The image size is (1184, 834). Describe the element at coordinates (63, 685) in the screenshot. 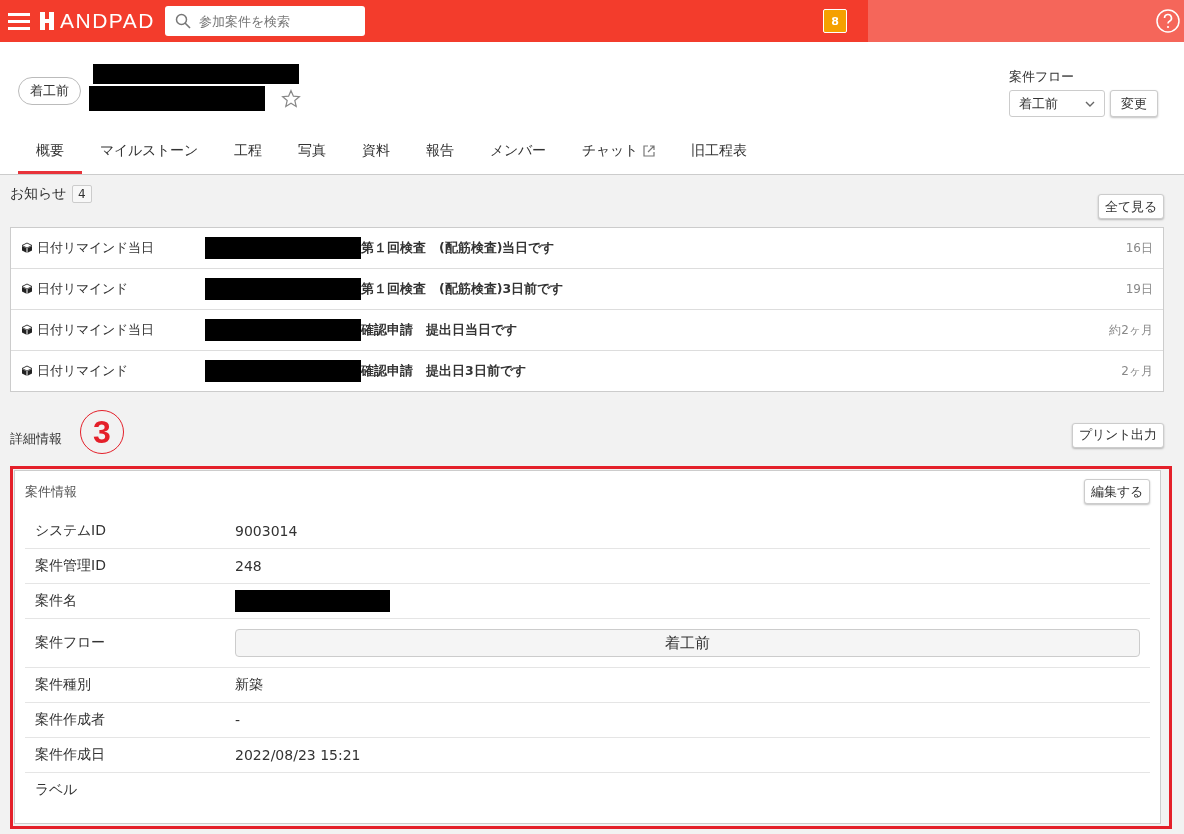

I see `field-label: 案件種別` at that location.